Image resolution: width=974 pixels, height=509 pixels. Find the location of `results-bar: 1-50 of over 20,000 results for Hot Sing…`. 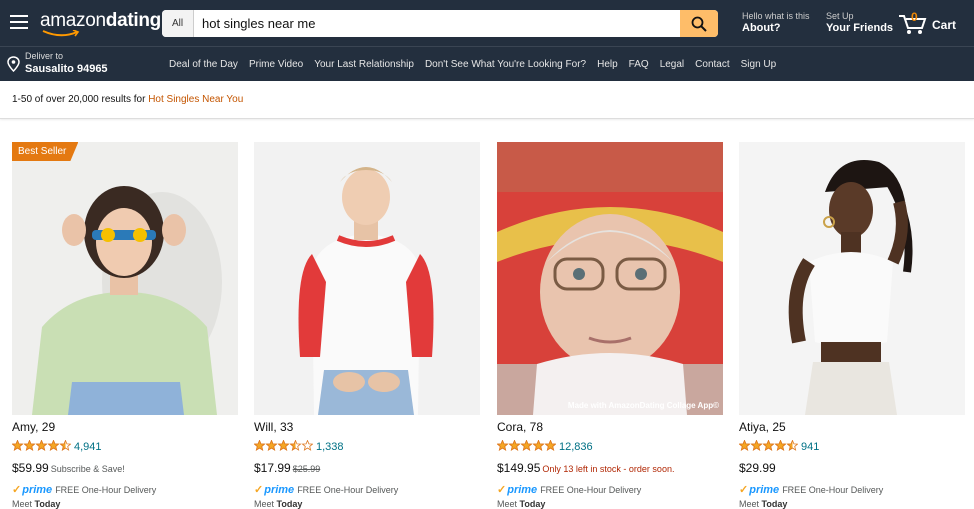

results-bar: 1-50 of over 20,000 results for Hot Sing… is located at coordinates (487, 100).